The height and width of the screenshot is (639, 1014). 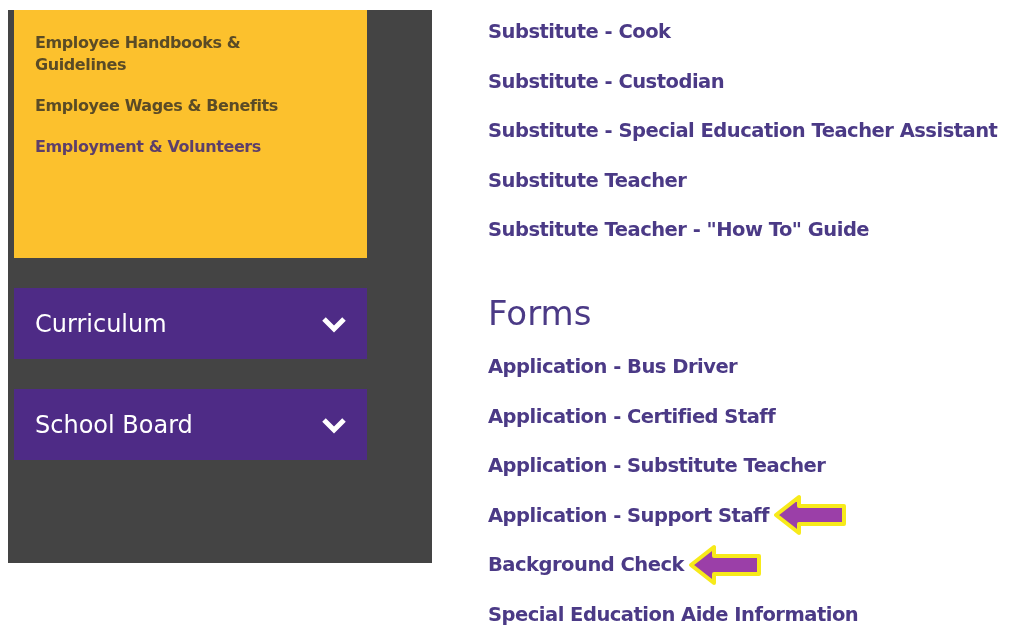 What do you see at coordinates (540, 314) in the screenshot?
I see `section-heading: Forms` at bounding box center [540, 314].